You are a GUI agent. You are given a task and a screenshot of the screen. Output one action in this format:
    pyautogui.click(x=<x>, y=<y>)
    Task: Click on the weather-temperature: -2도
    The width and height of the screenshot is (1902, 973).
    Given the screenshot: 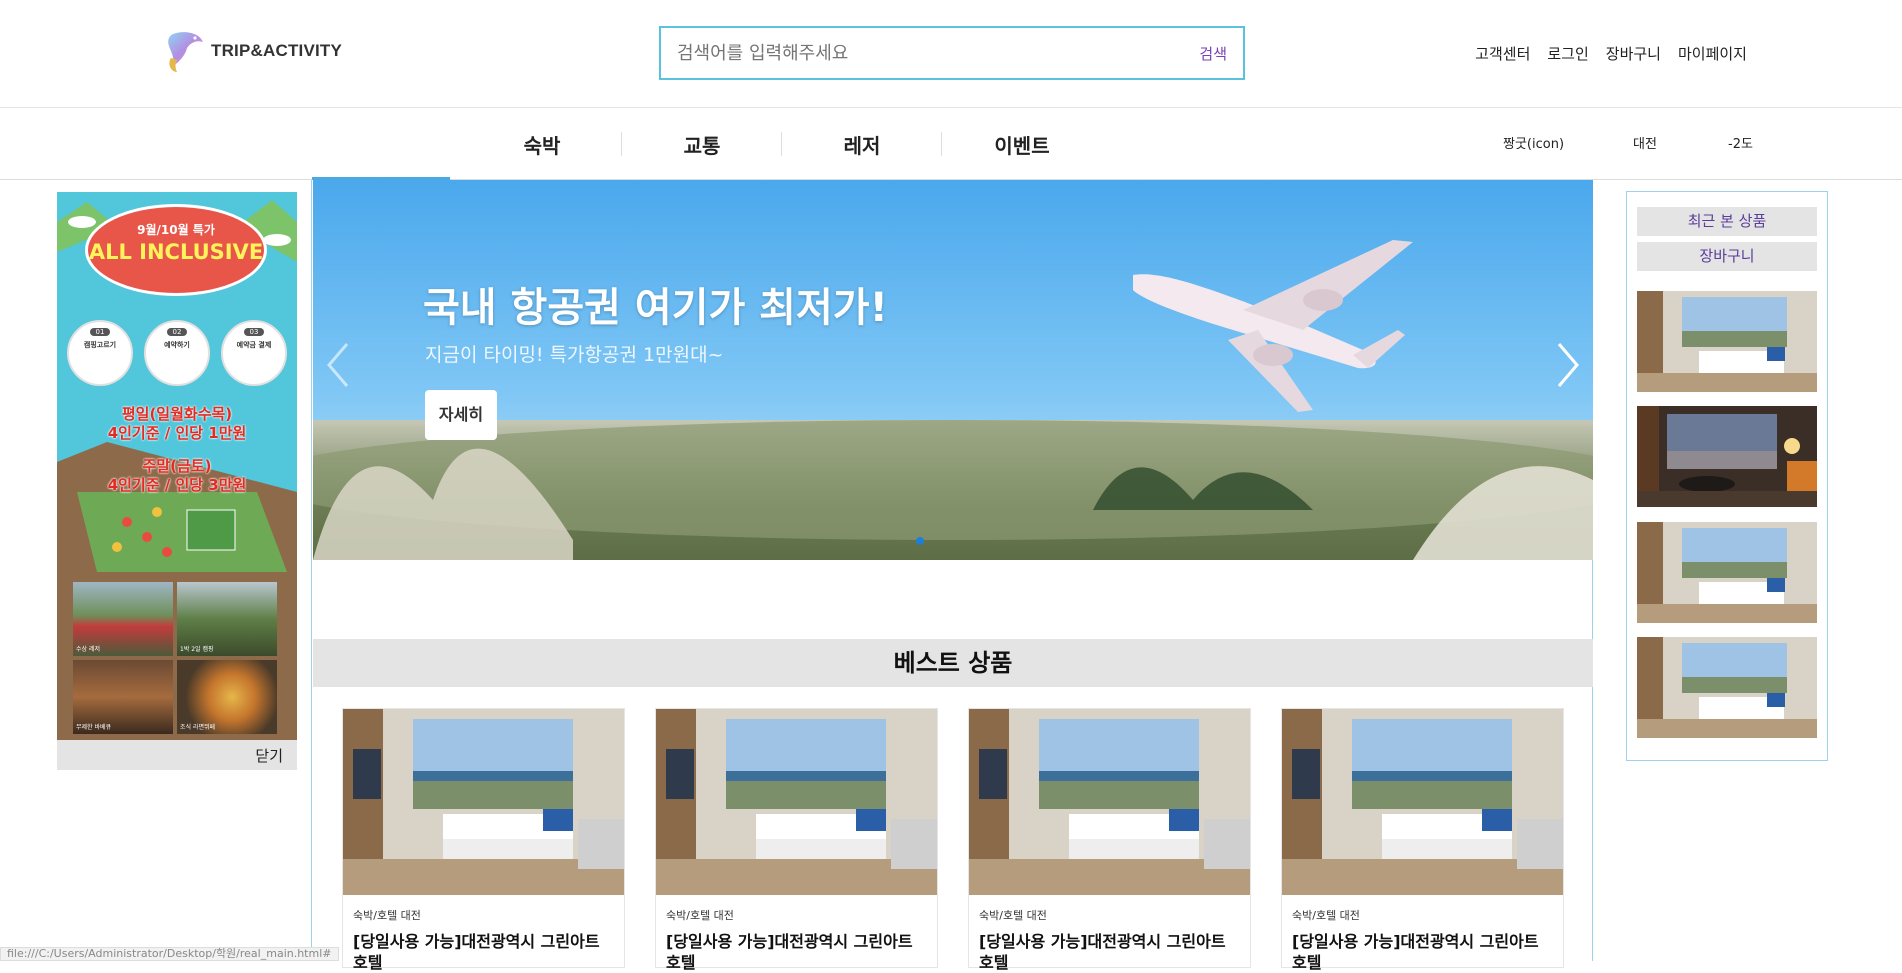 What is the action you would take?
    pyautogui.click(x=1740, y=144)
    